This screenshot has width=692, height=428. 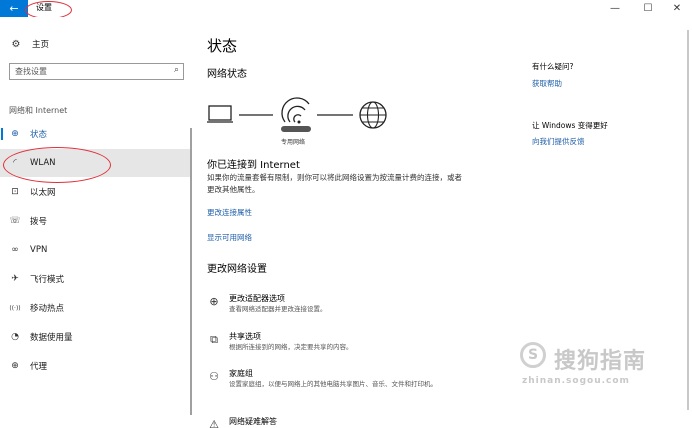 I want to click on change-settings-heading: 更改网络设置, so click(x=237, y=269).